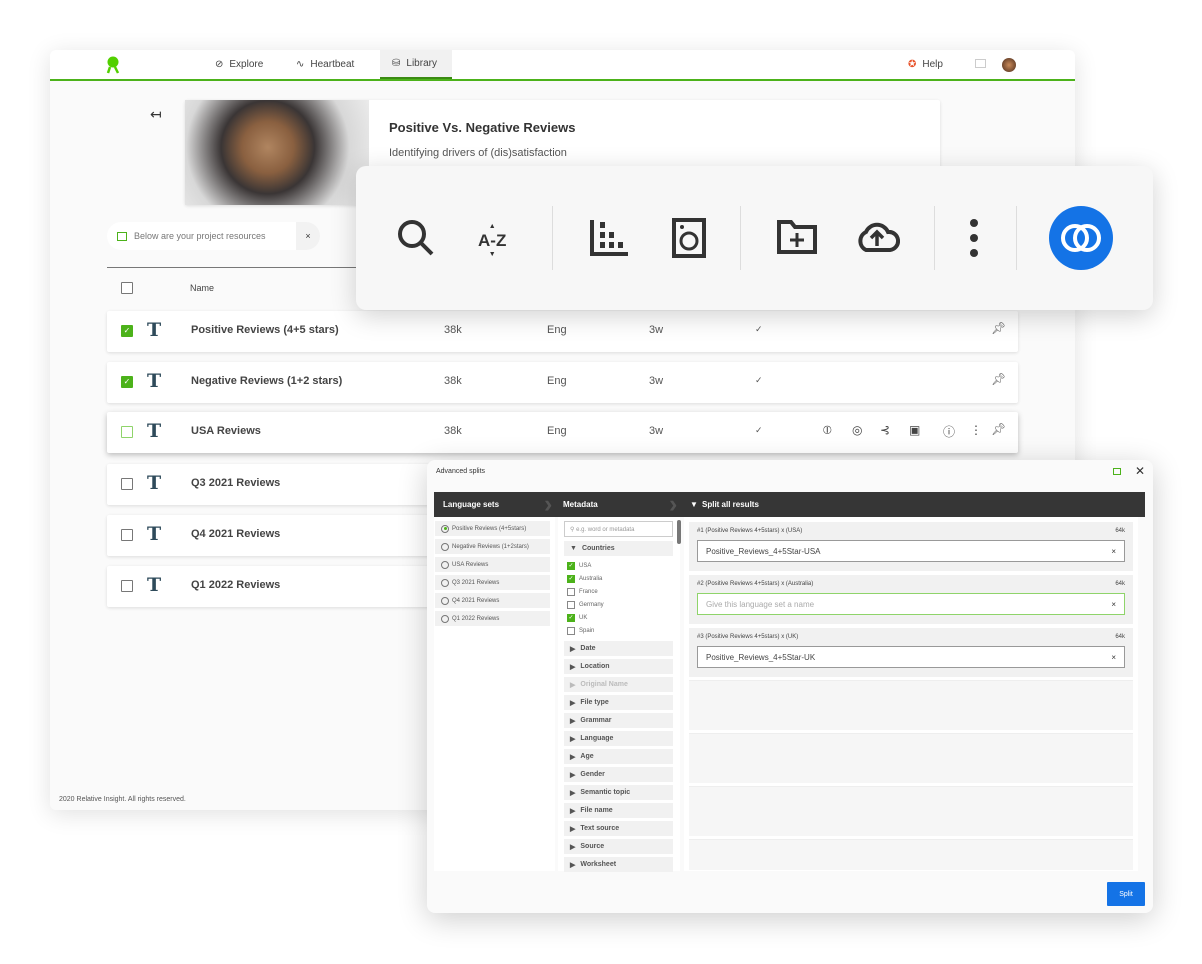  Describe the element at coordinates (857, 430) in the screenshot. I see `venn-icon: ◎` at that location.